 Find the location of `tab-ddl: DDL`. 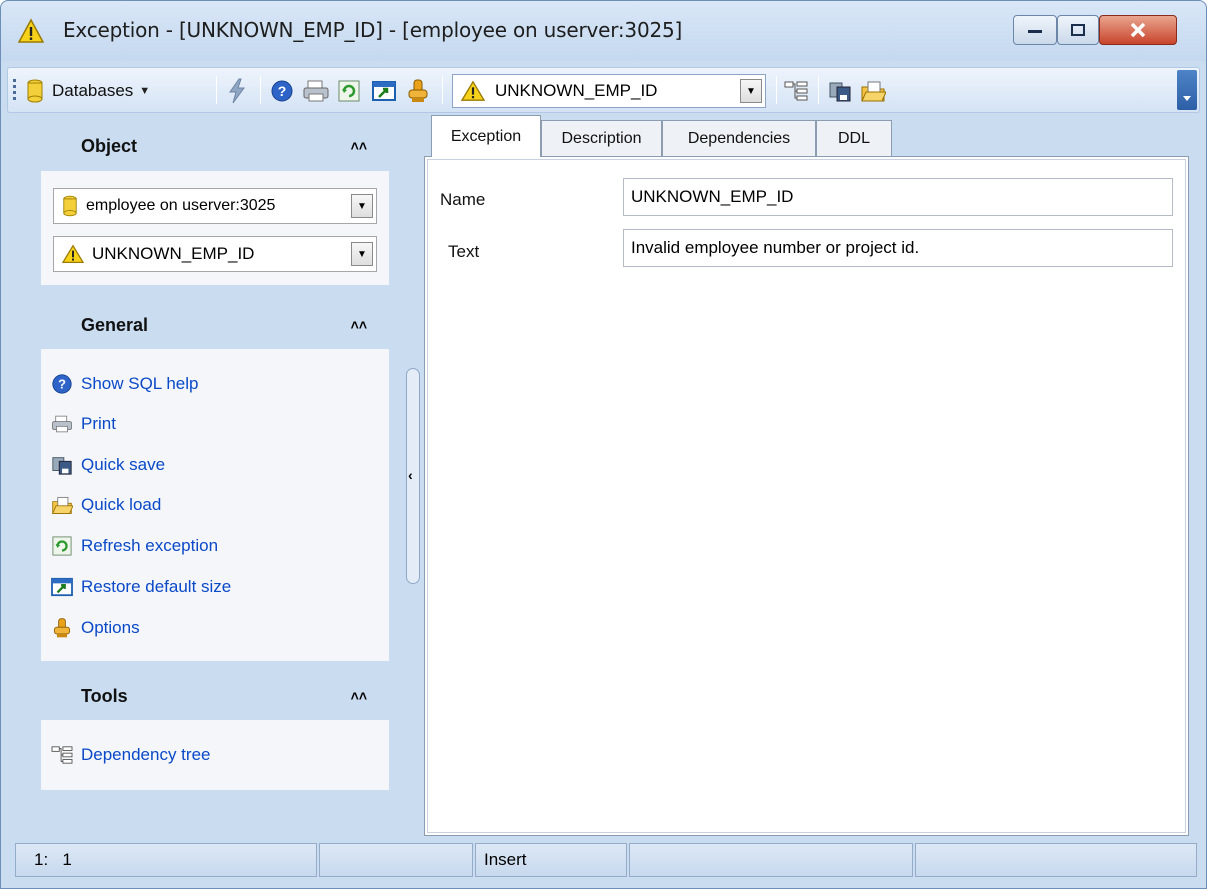

tab-ddl: DDL is located at coordinates (854, 138).